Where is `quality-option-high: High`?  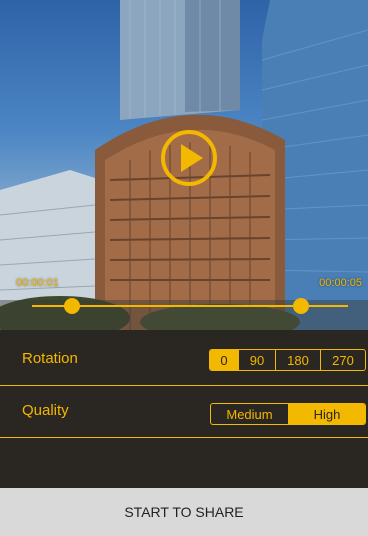
quality-option-high: High is located at coordinates (326, 414).